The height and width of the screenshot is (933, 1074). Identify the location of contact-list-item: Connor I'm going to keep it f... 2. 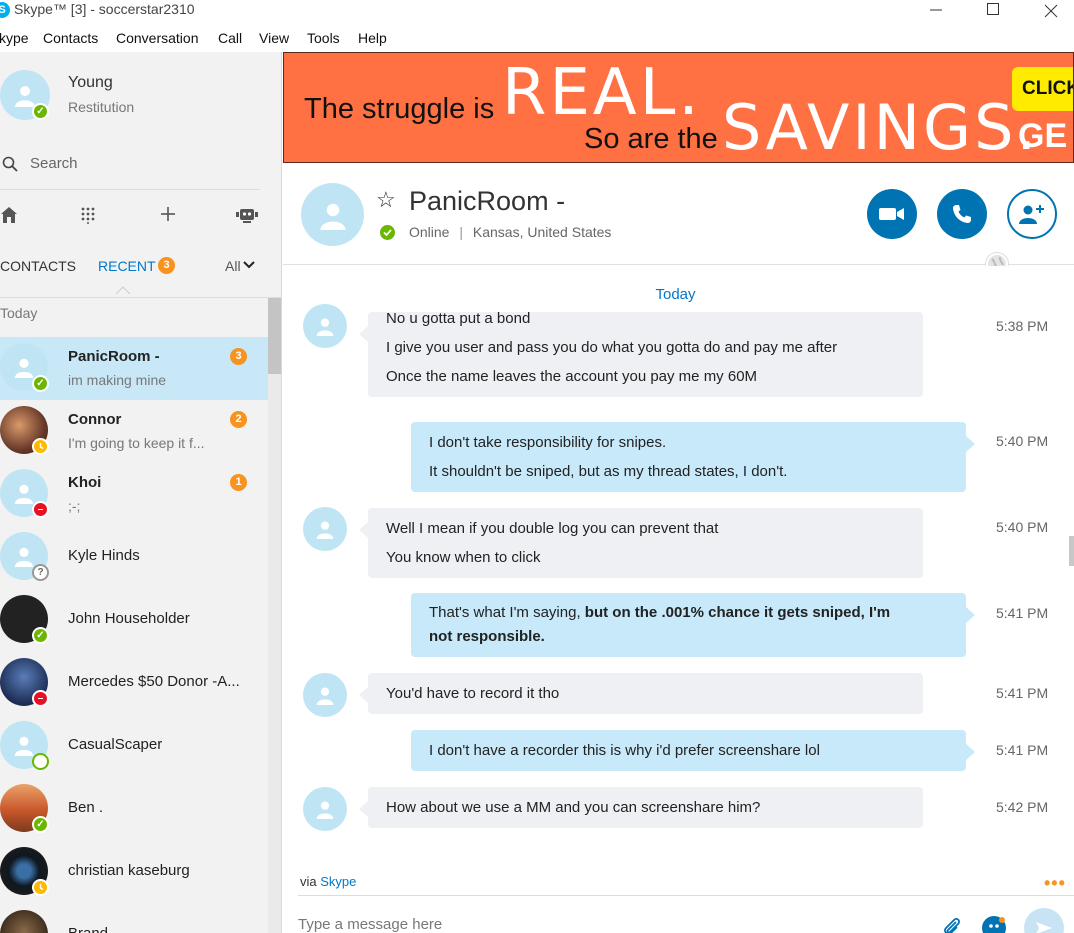
(134, 431).